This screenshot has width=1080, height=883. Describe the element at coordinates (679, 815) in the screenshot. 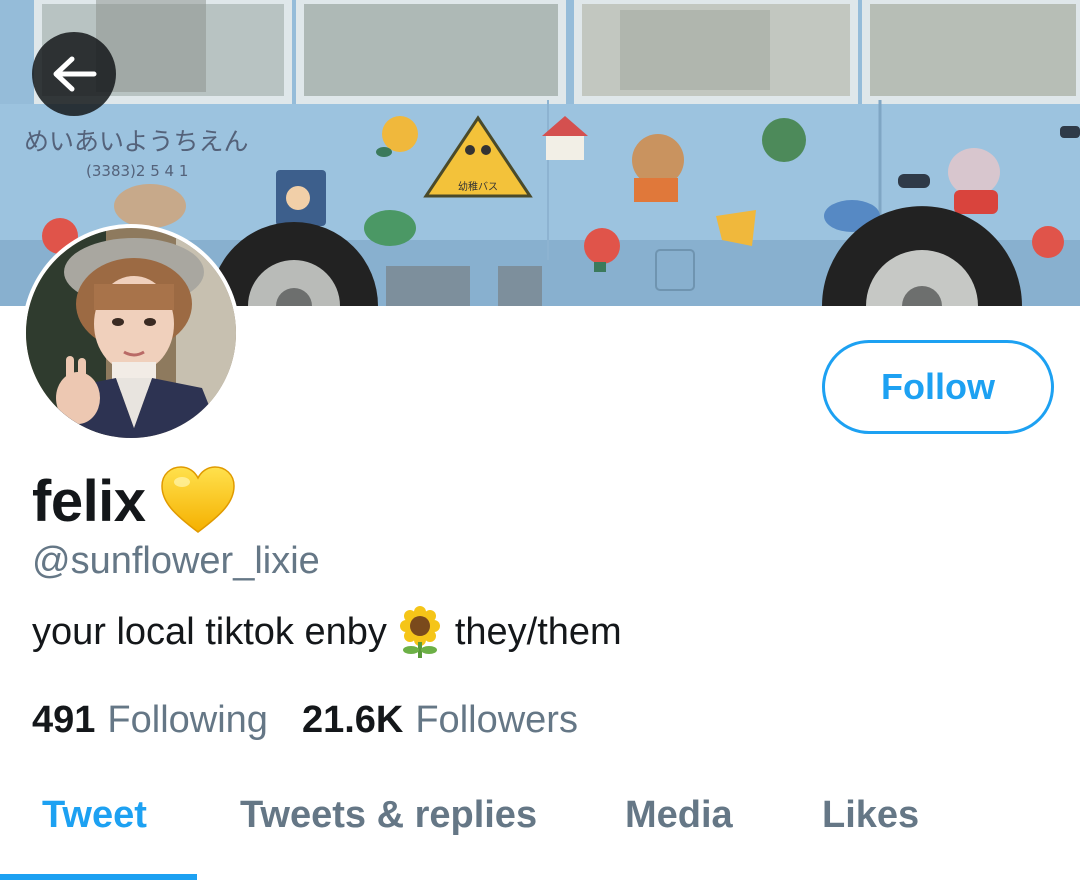

I see `tab-media: Media` at that location.